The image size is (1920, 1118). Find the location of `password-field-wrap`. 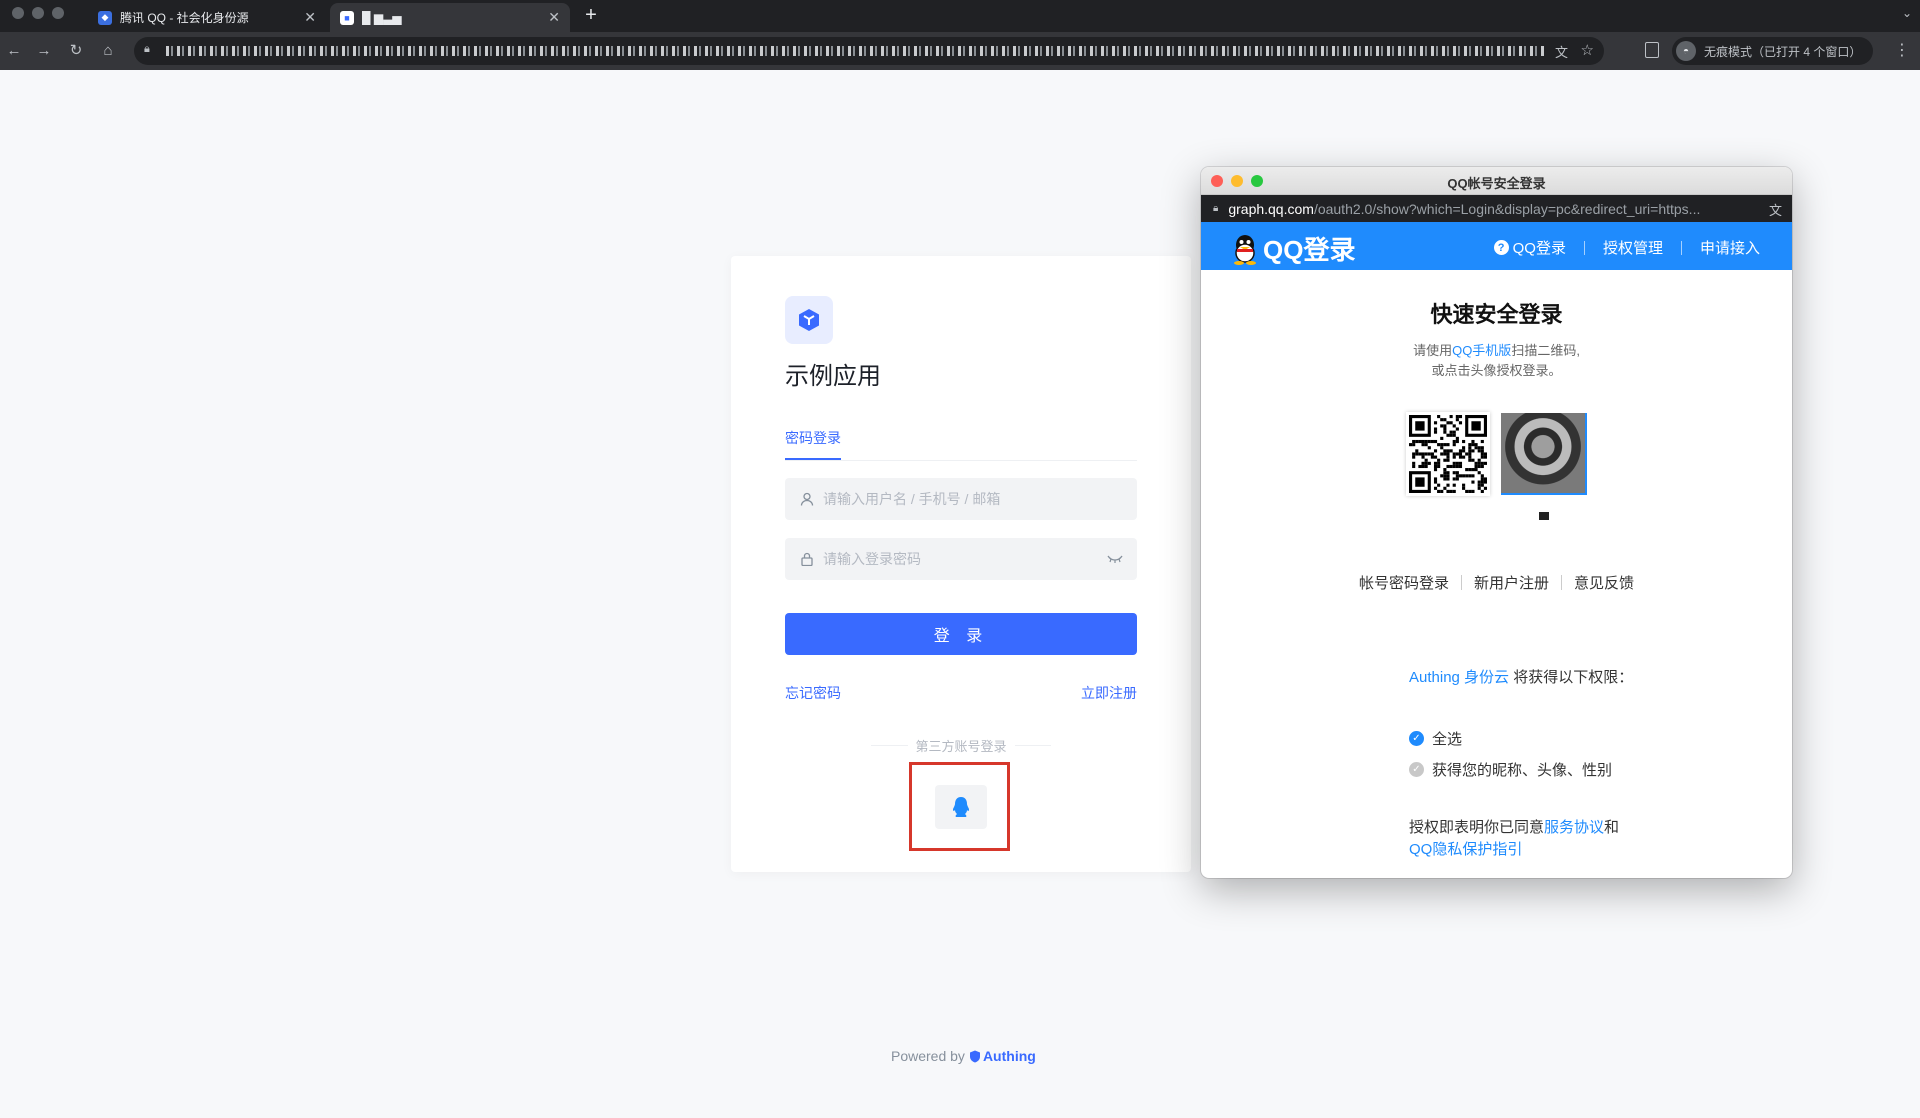

password-field-wrap is located at coordinates (961, 559).